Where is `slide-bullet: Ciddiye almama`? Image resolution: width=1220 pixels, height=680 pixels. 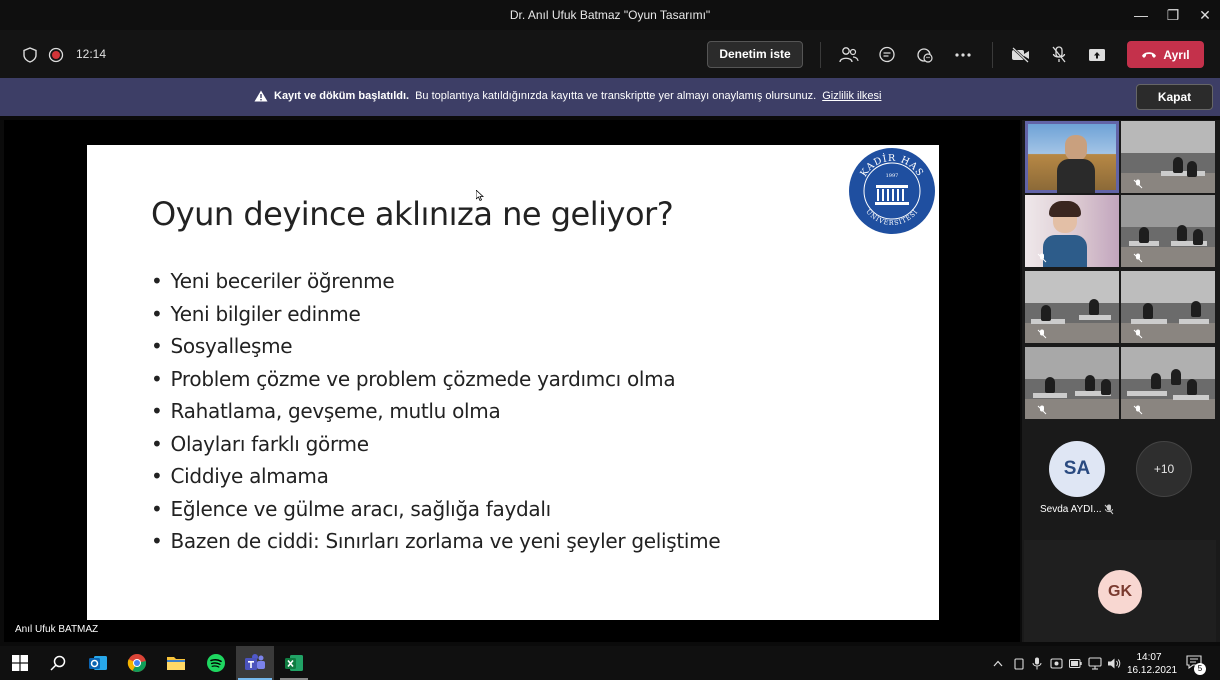
slide-bullet: Ciddiye almama is located at coordinates (435, 480).